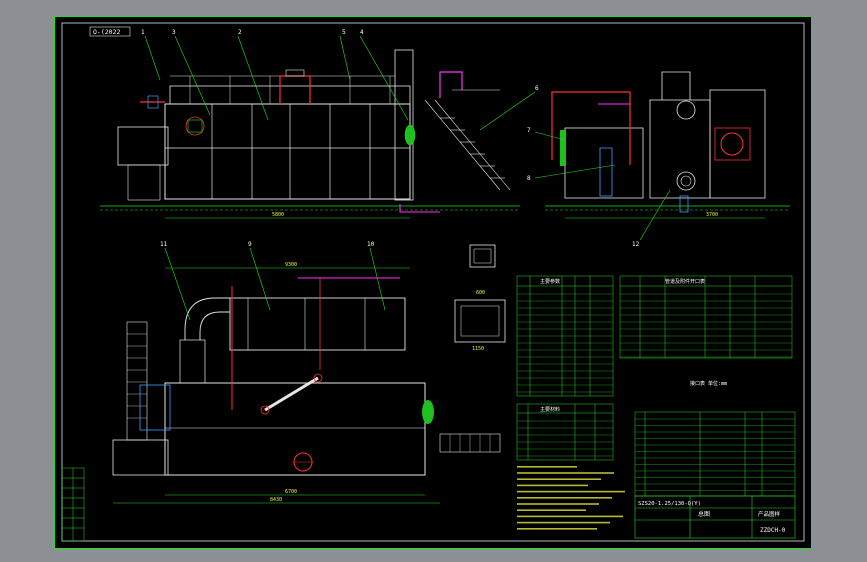  I want to click on sec-b-dim: 1150, so click(478, 349).